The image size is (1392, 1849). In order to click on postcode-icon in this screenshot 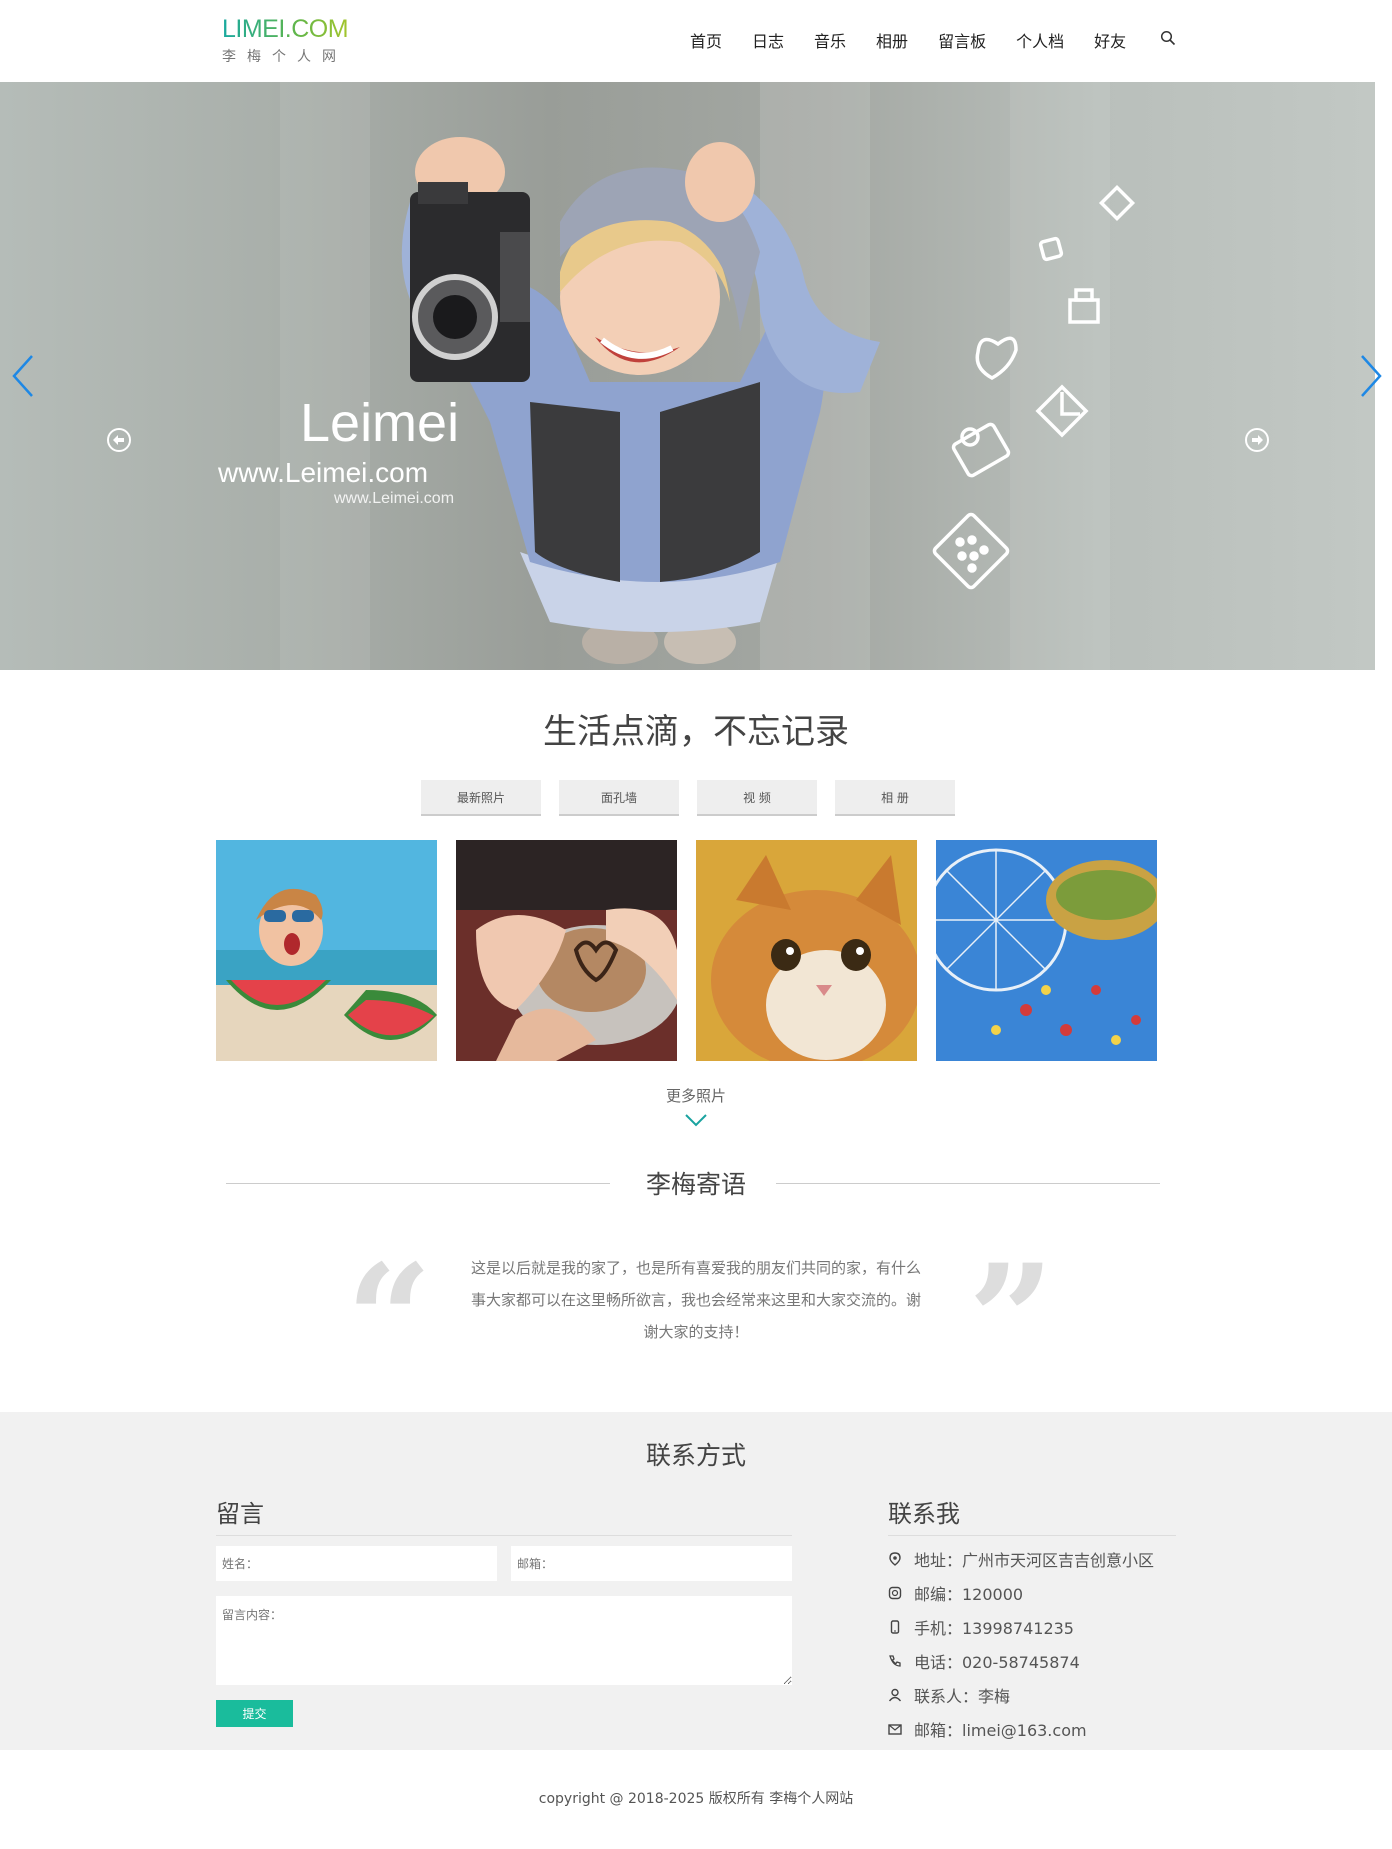, I will do `click(895, 1593)`.